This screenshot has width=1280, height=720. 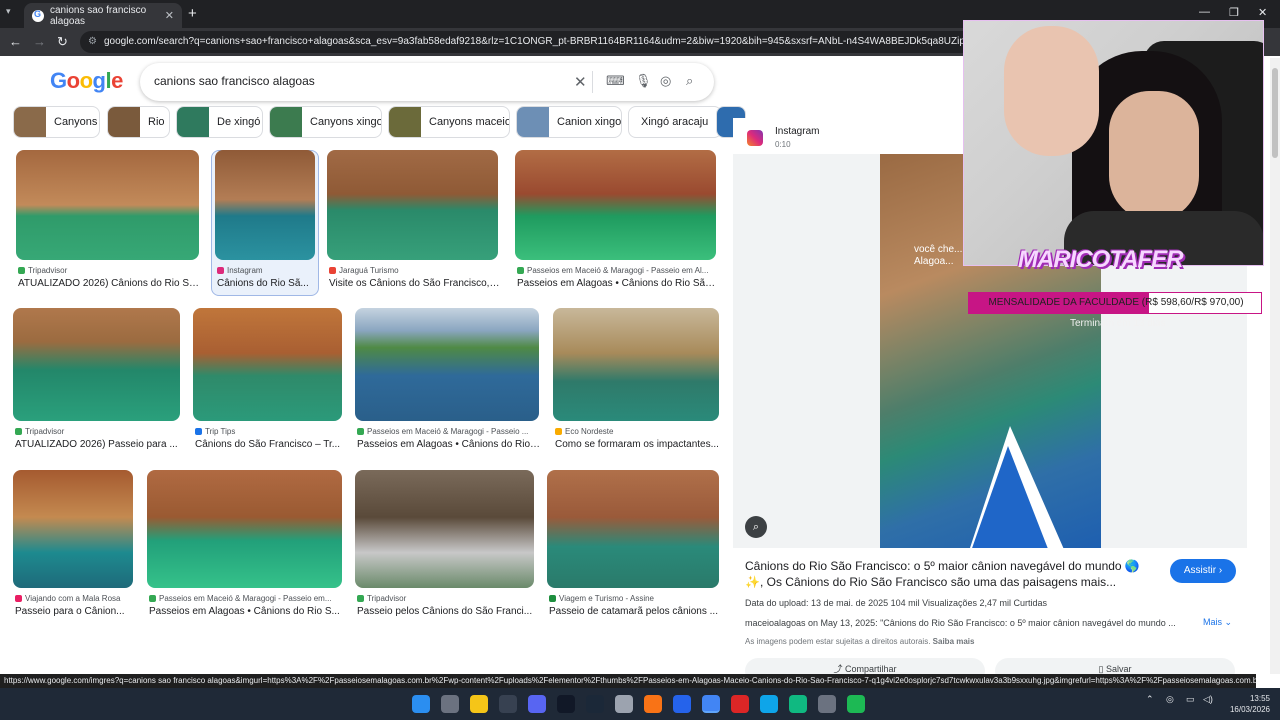 What do you see at coordinates (8, 11) in the screenshot?
I see `tab-list-icon: ▾` at bounding box center [8, 11].